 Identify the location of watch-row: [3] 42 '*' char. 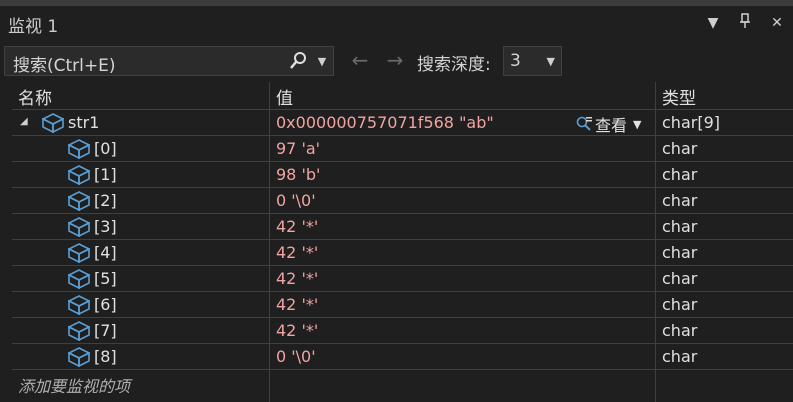
(402, 227).